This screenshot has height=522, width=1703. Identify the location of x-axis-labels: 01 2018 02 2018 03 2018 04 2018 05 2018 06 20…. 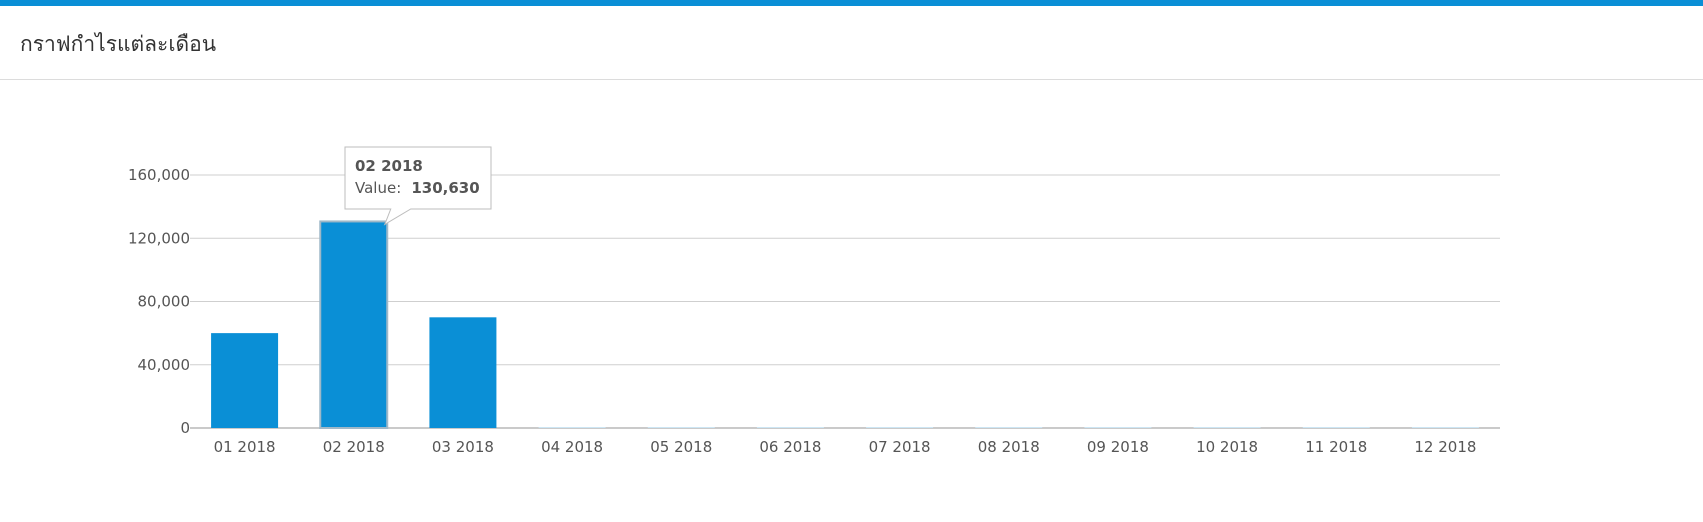
(845, 447).